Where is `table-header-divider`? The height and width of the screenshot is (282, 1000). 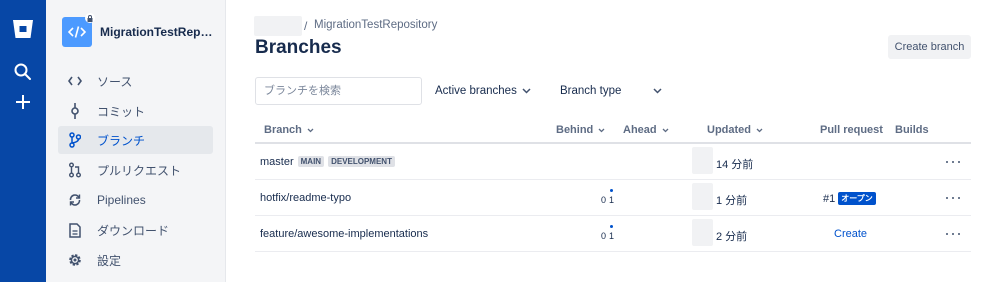
table-header-divider is located at coordinates (613, 143).